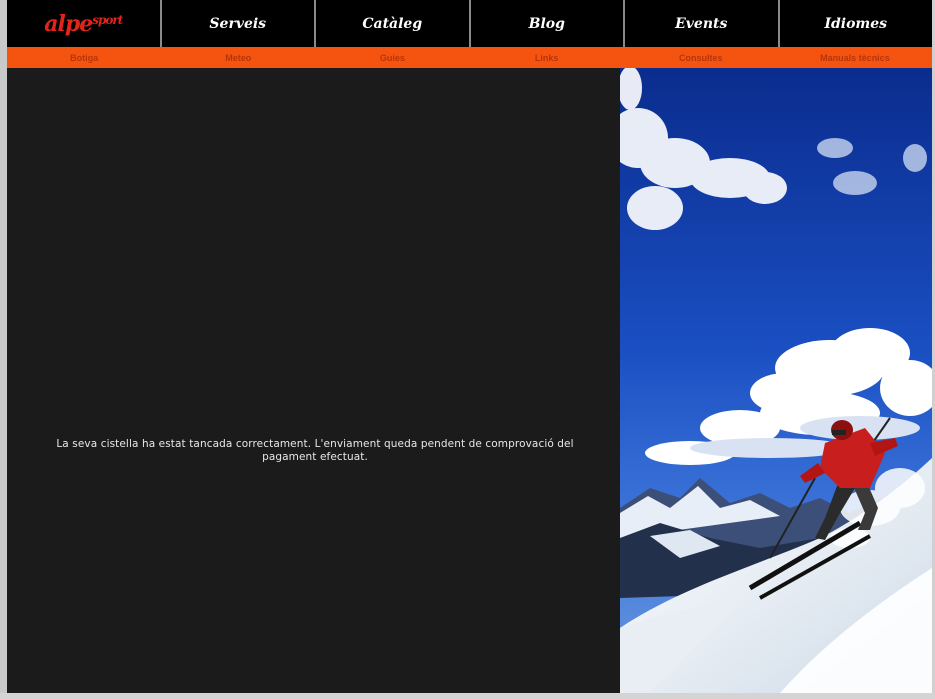 The image size is (935, 699). Describe the element at coordinates (546, 23) in the screenshot. I see `nav-blog: Blog` at that location.